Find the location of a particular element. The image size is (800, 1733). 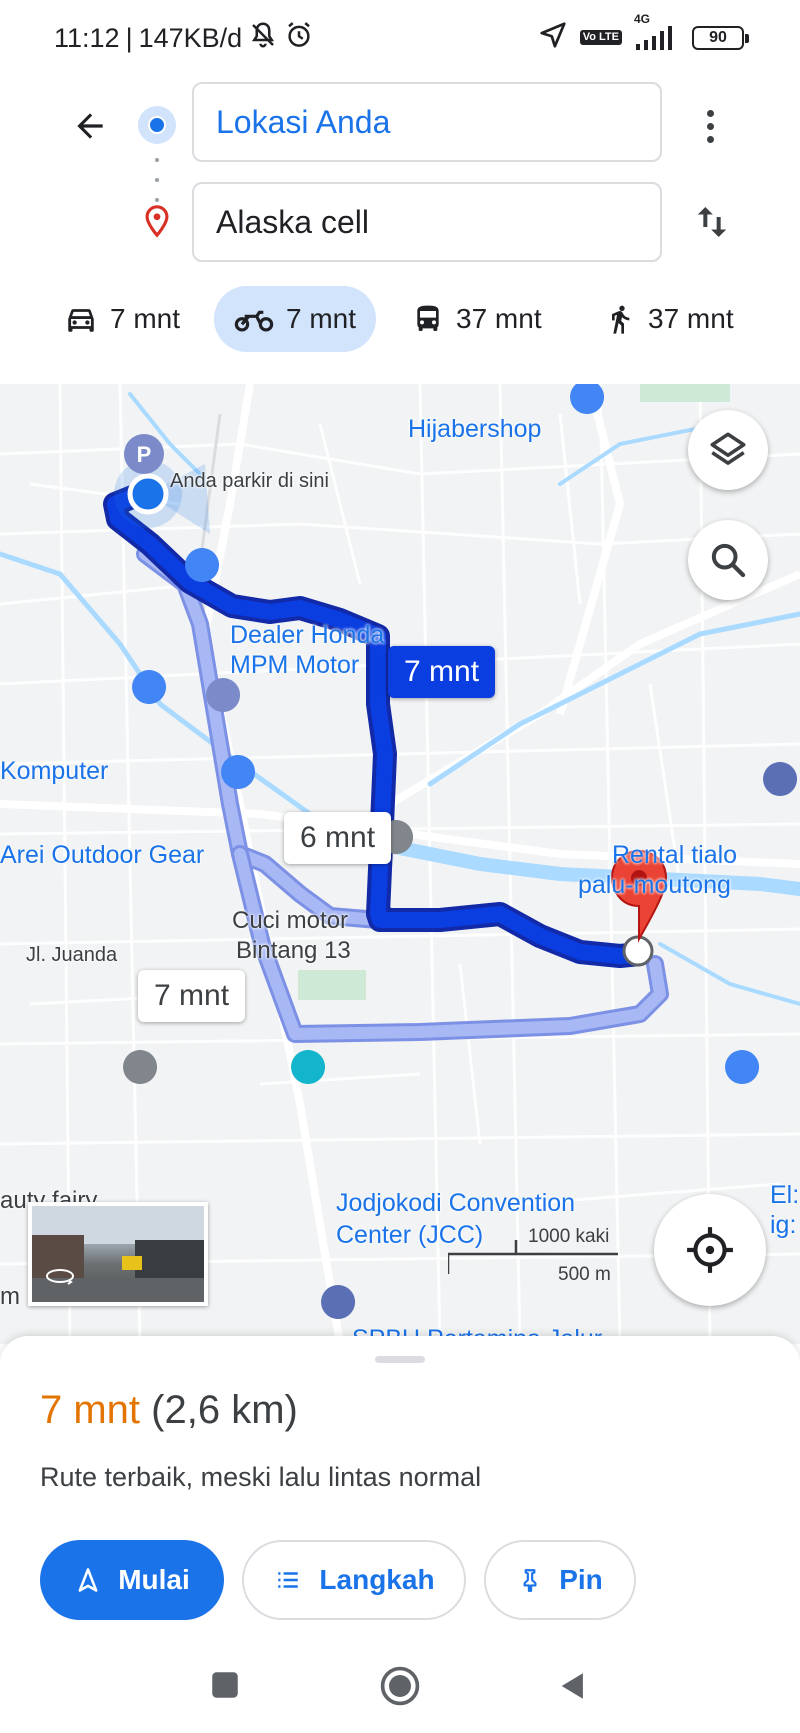

home-button is located at coordinates (400, 1688).